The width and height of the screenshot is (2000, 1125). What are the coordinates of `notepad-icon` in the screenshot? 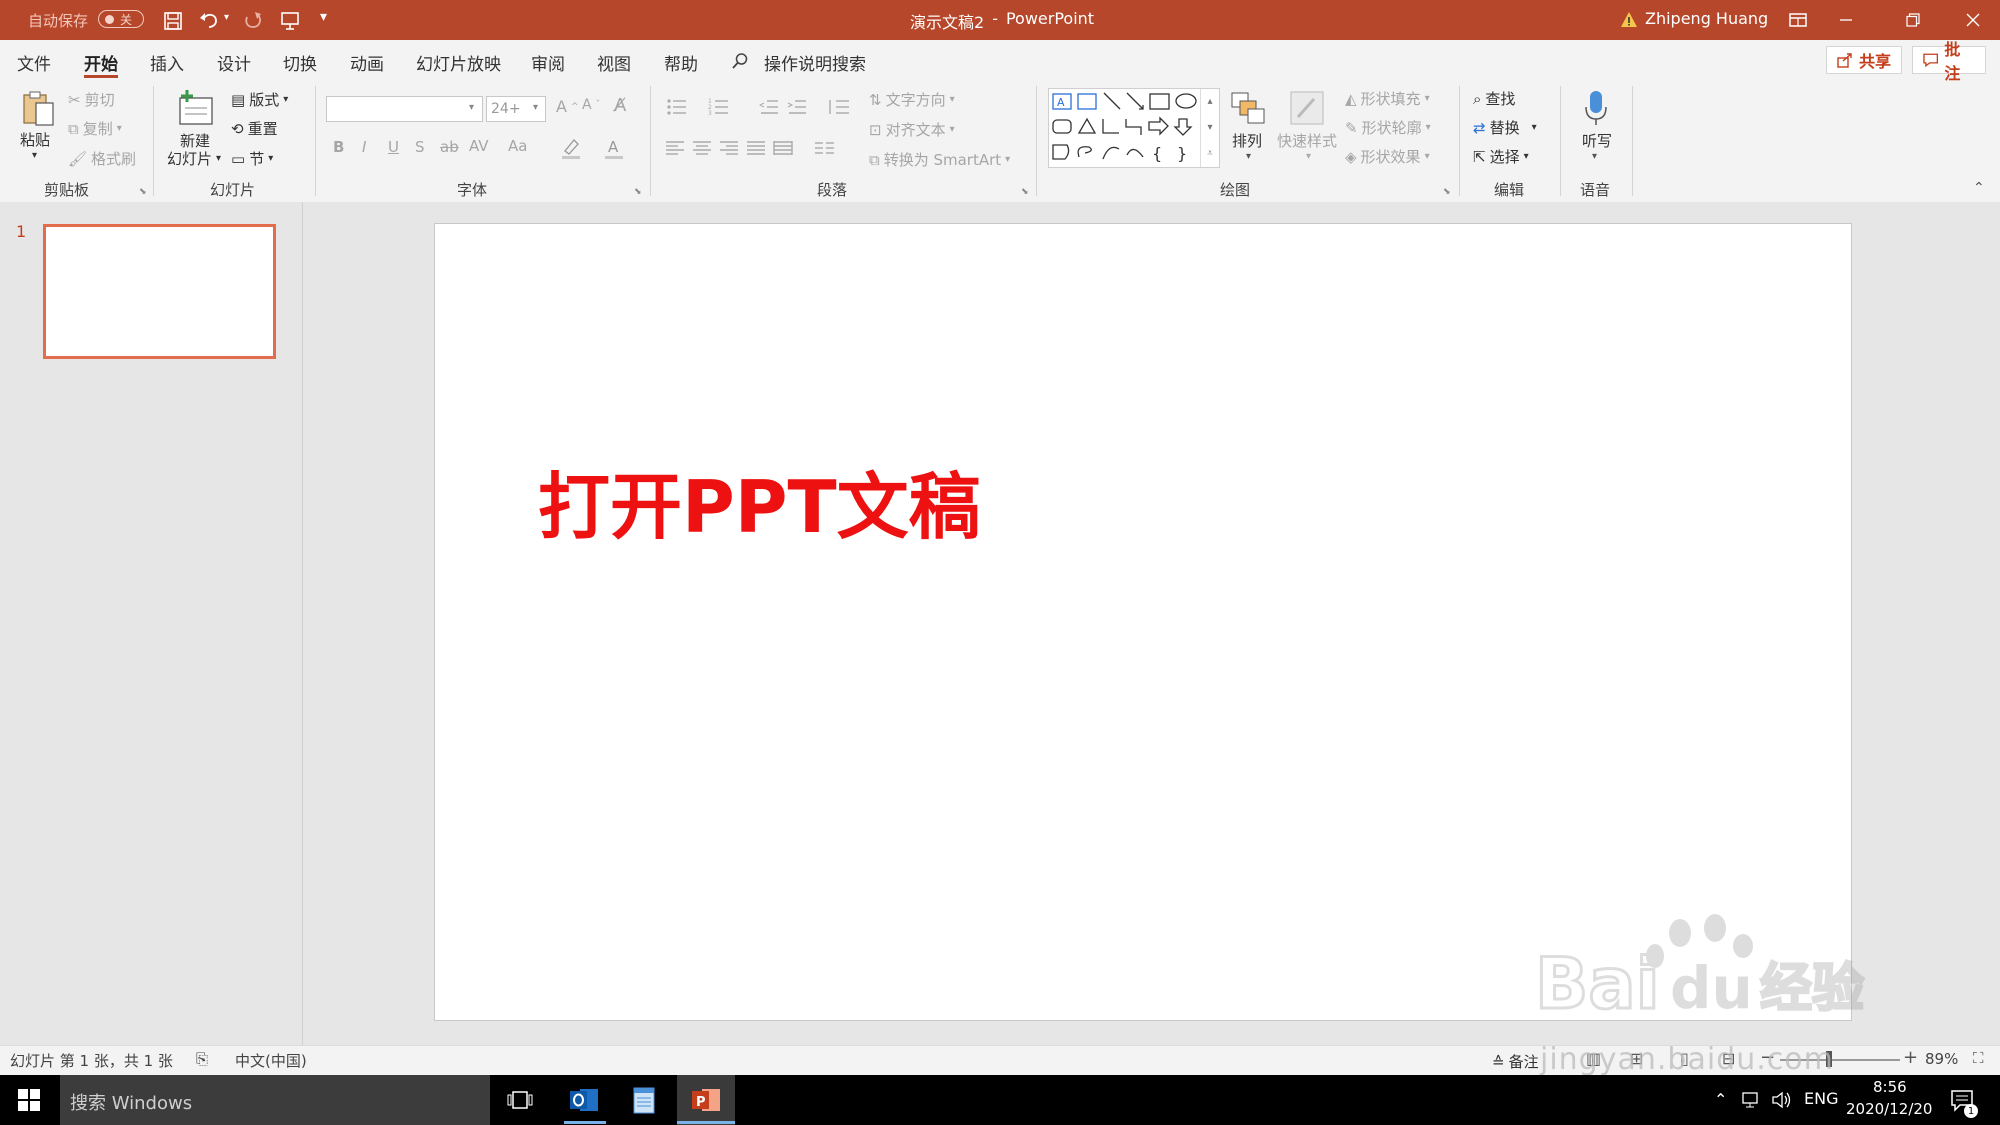 It's located at (644, 1100).